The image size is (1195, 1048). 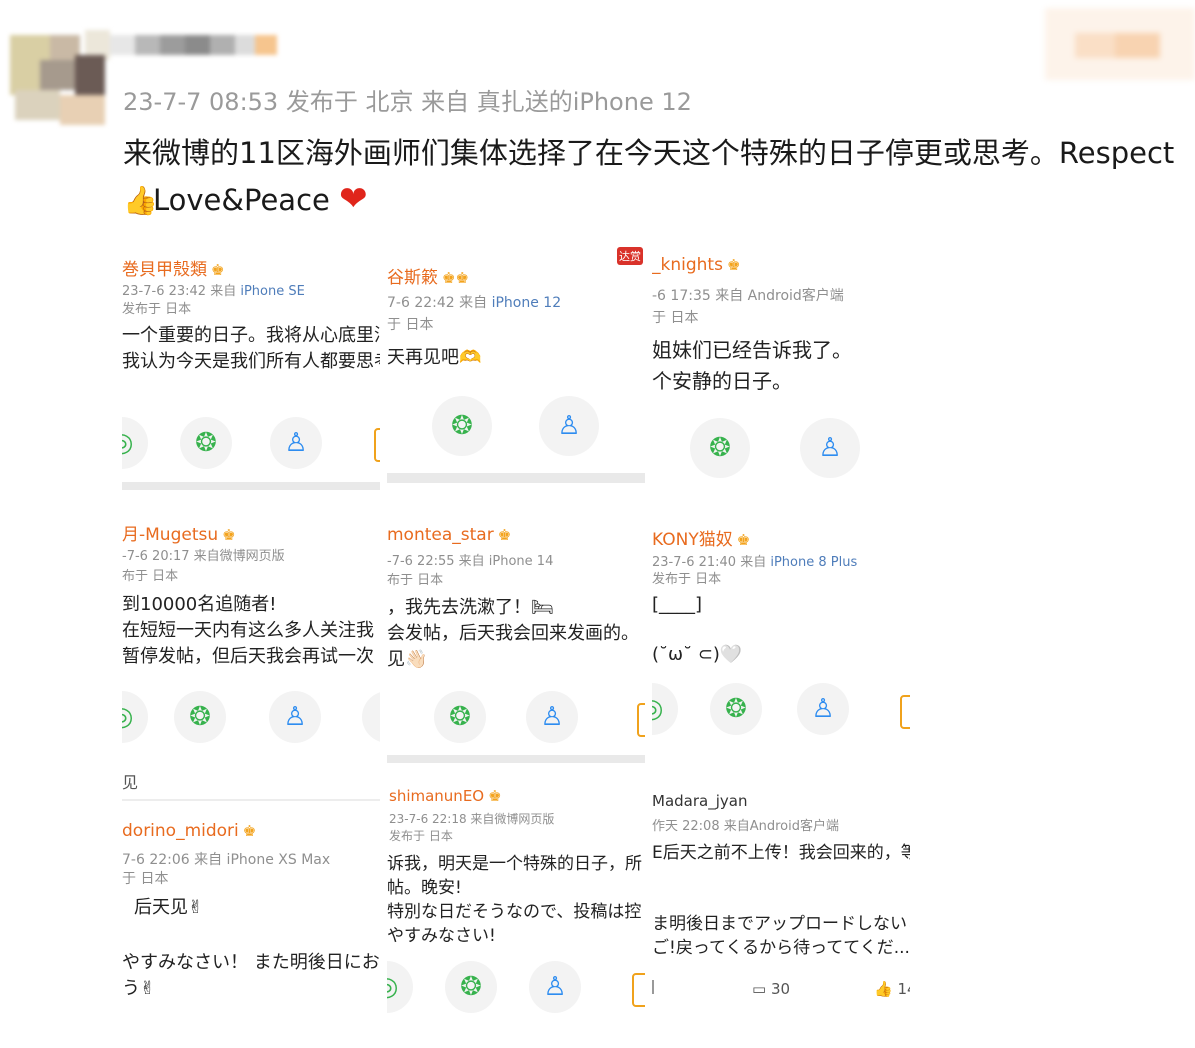 What do you see at coordinates (441, 936) in the screenshot?
I see `card-body-line: やすみなさい!` at bounding box center [441, 936].